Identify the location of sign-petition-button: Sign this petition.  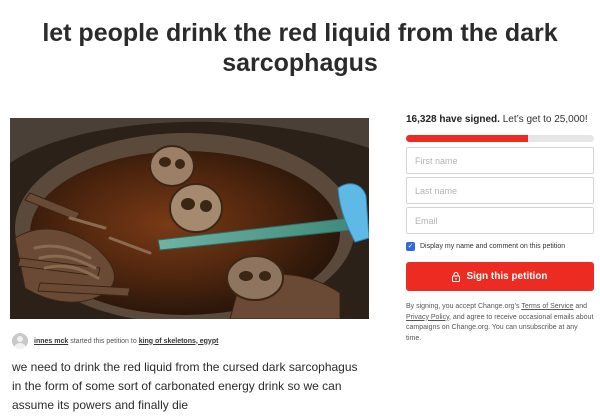
(500, 276).